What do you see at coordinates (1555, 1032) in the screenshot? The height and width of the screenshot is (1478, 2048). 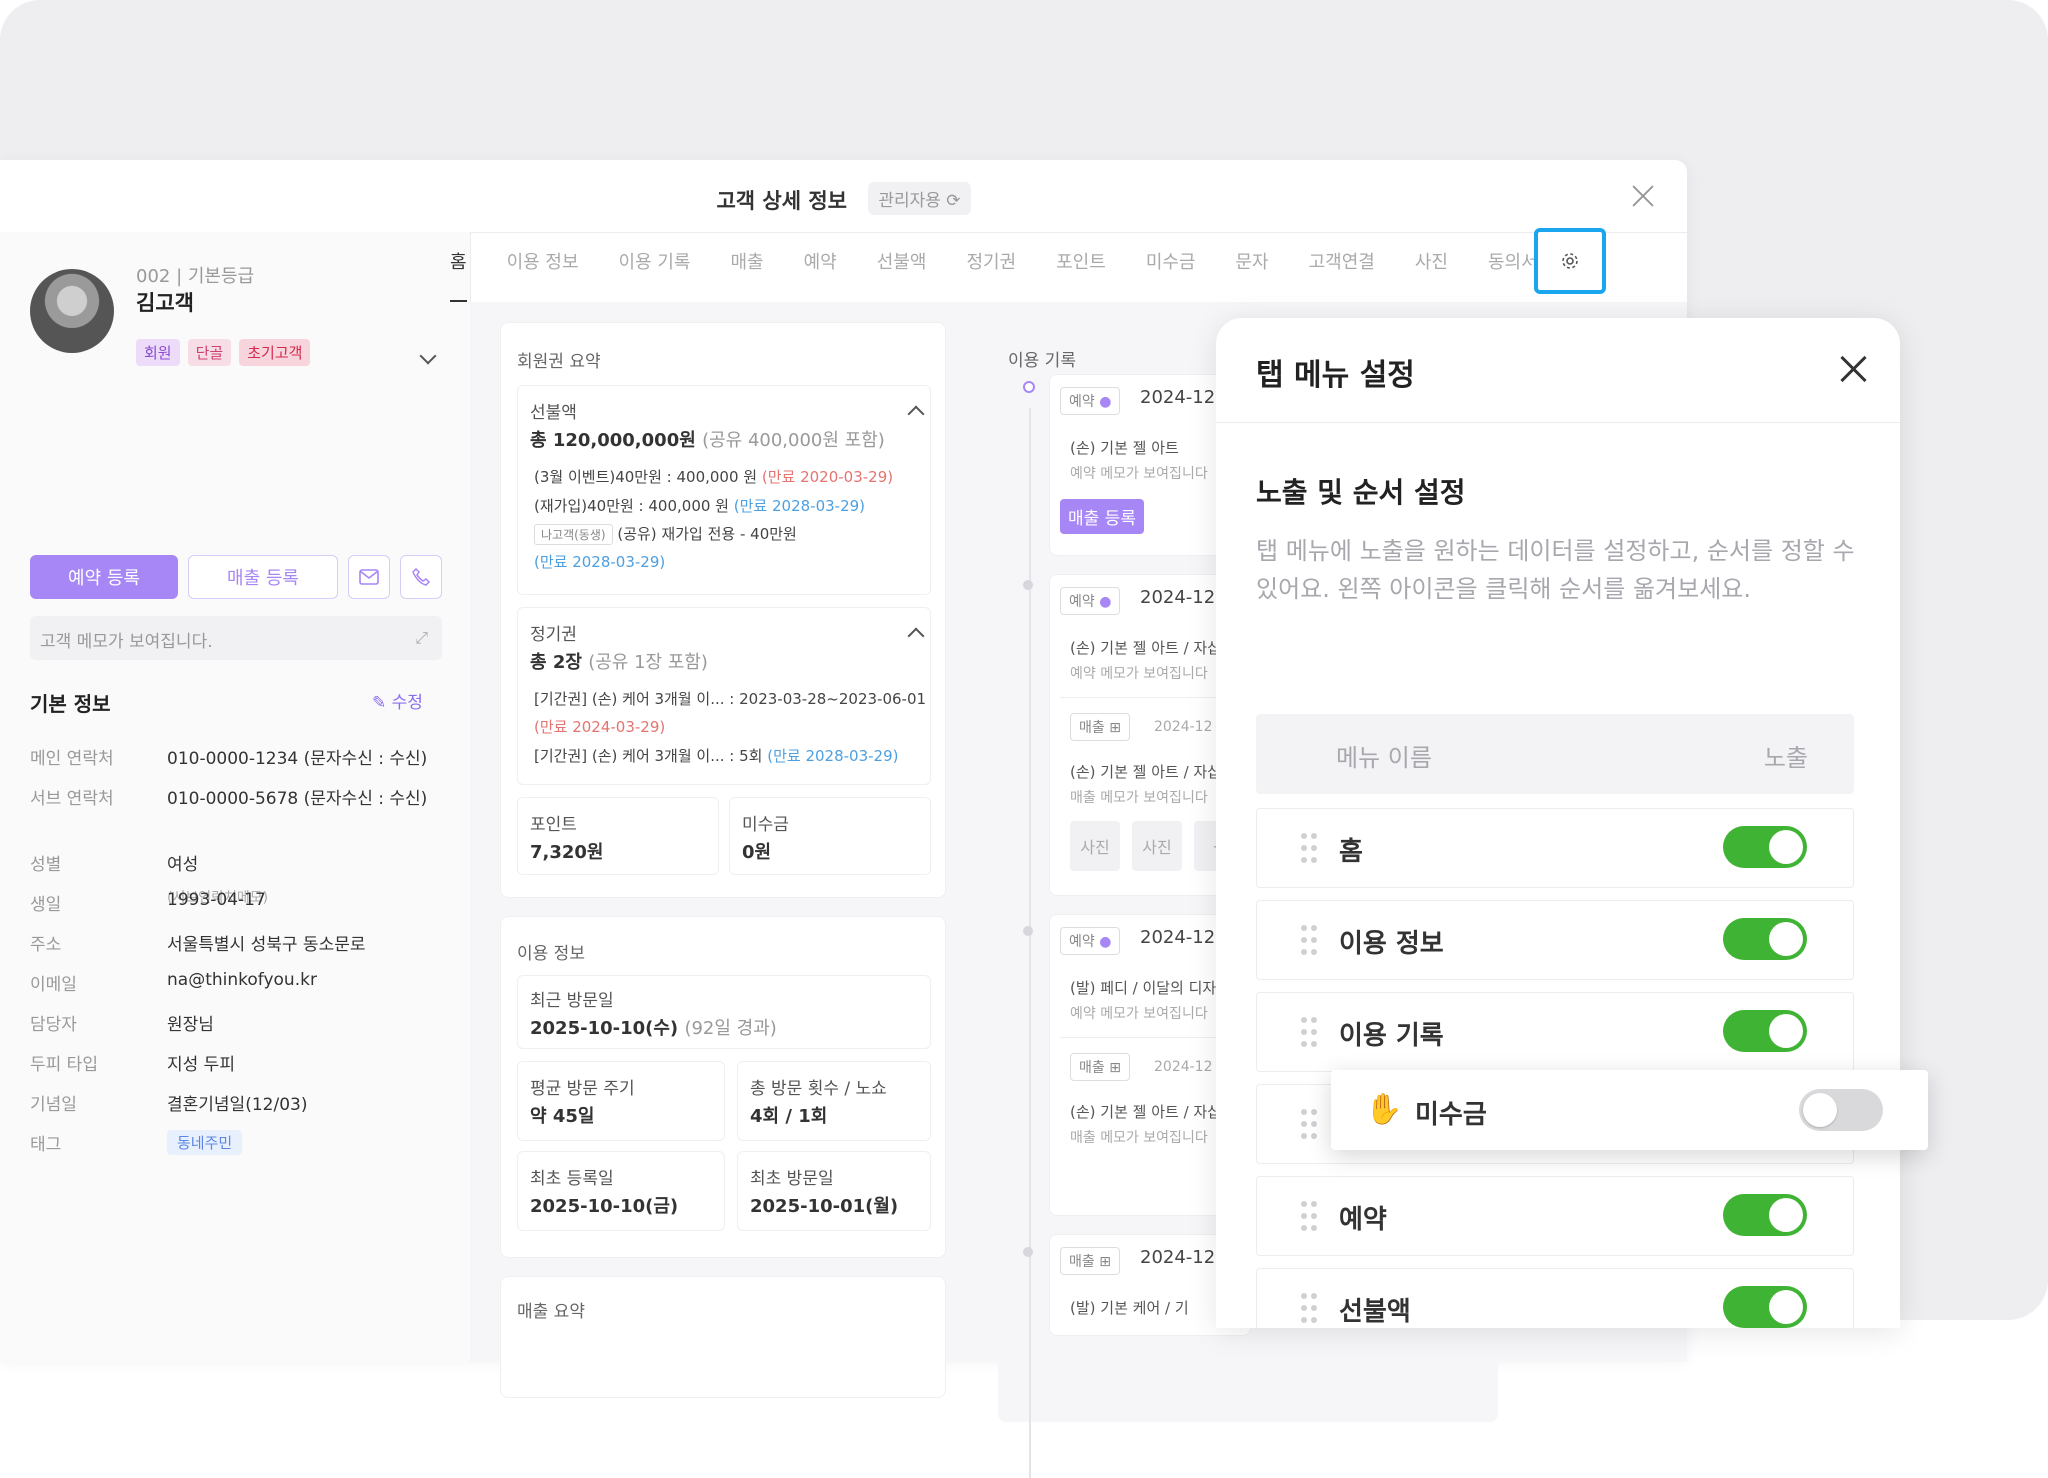 I see `menu-row-usage-history: 이용 기록` at bounding box center [1555, 1032].